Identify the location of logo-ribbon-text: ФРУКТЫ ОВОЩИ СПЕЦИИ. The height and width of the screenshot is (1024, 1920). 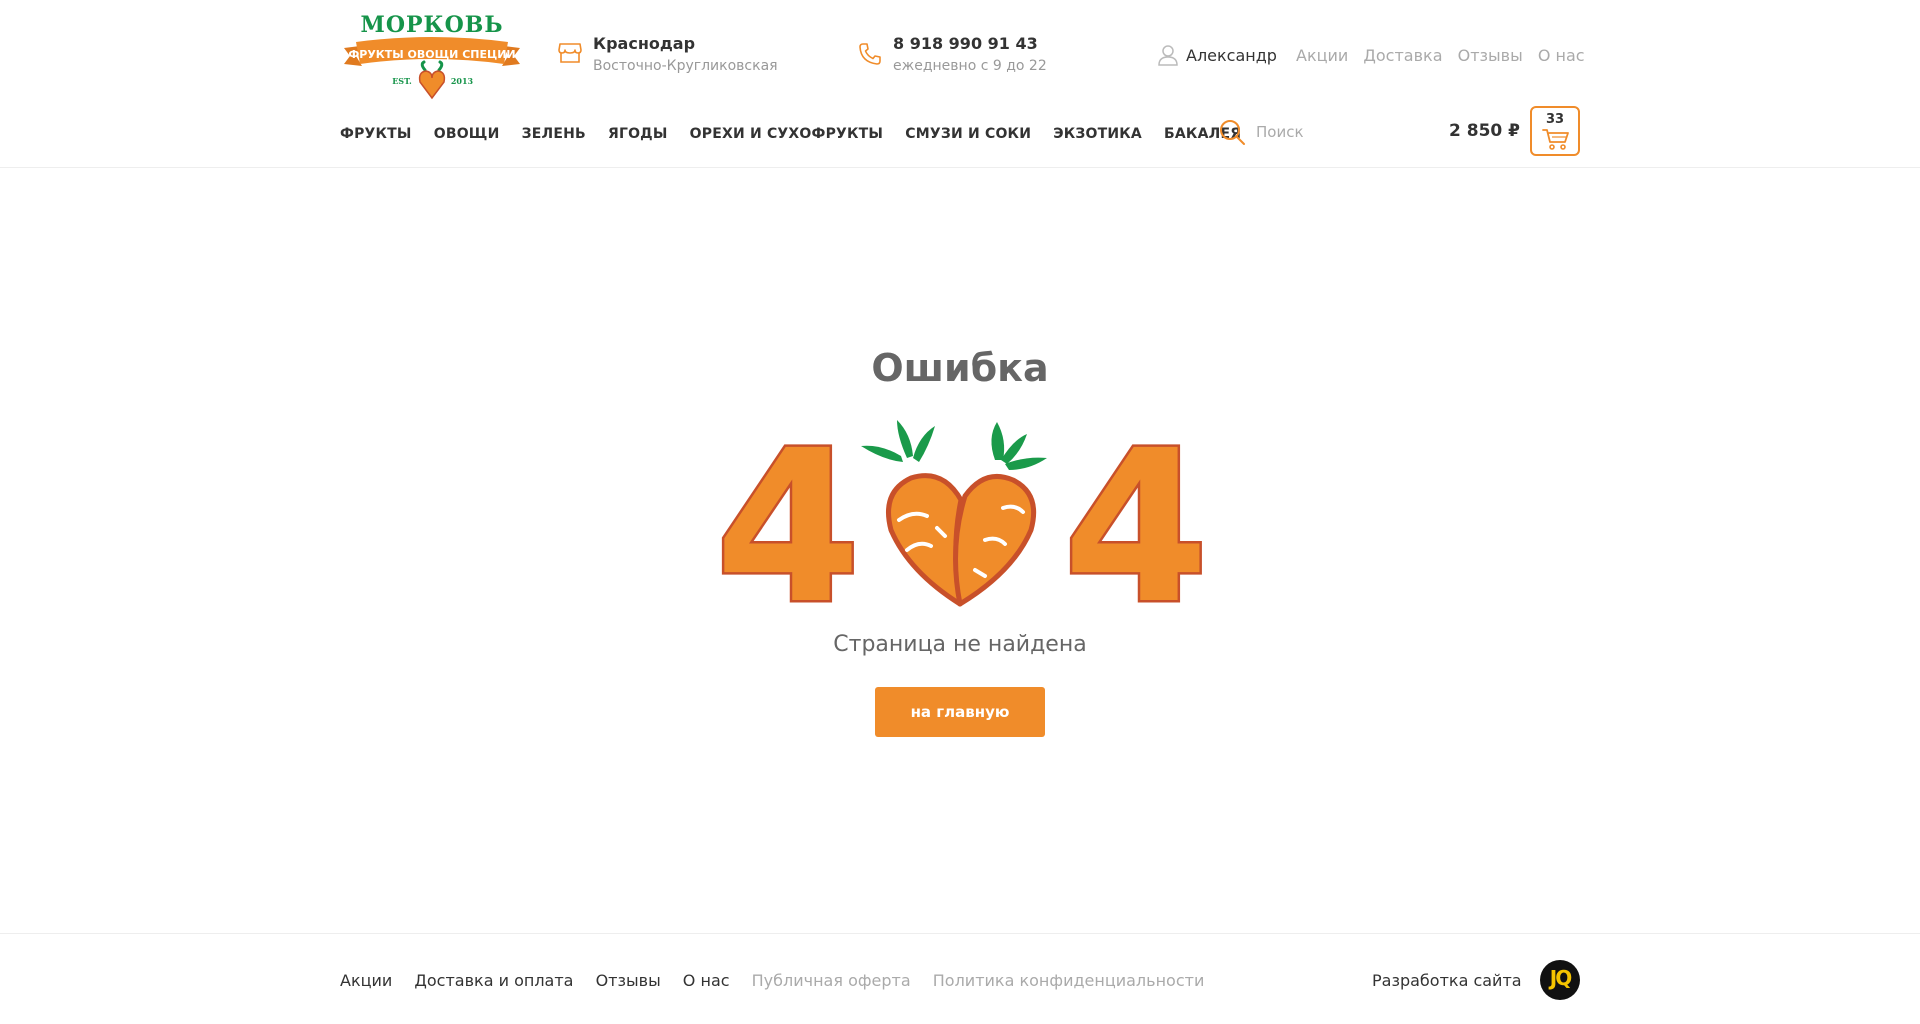
(431, 54).